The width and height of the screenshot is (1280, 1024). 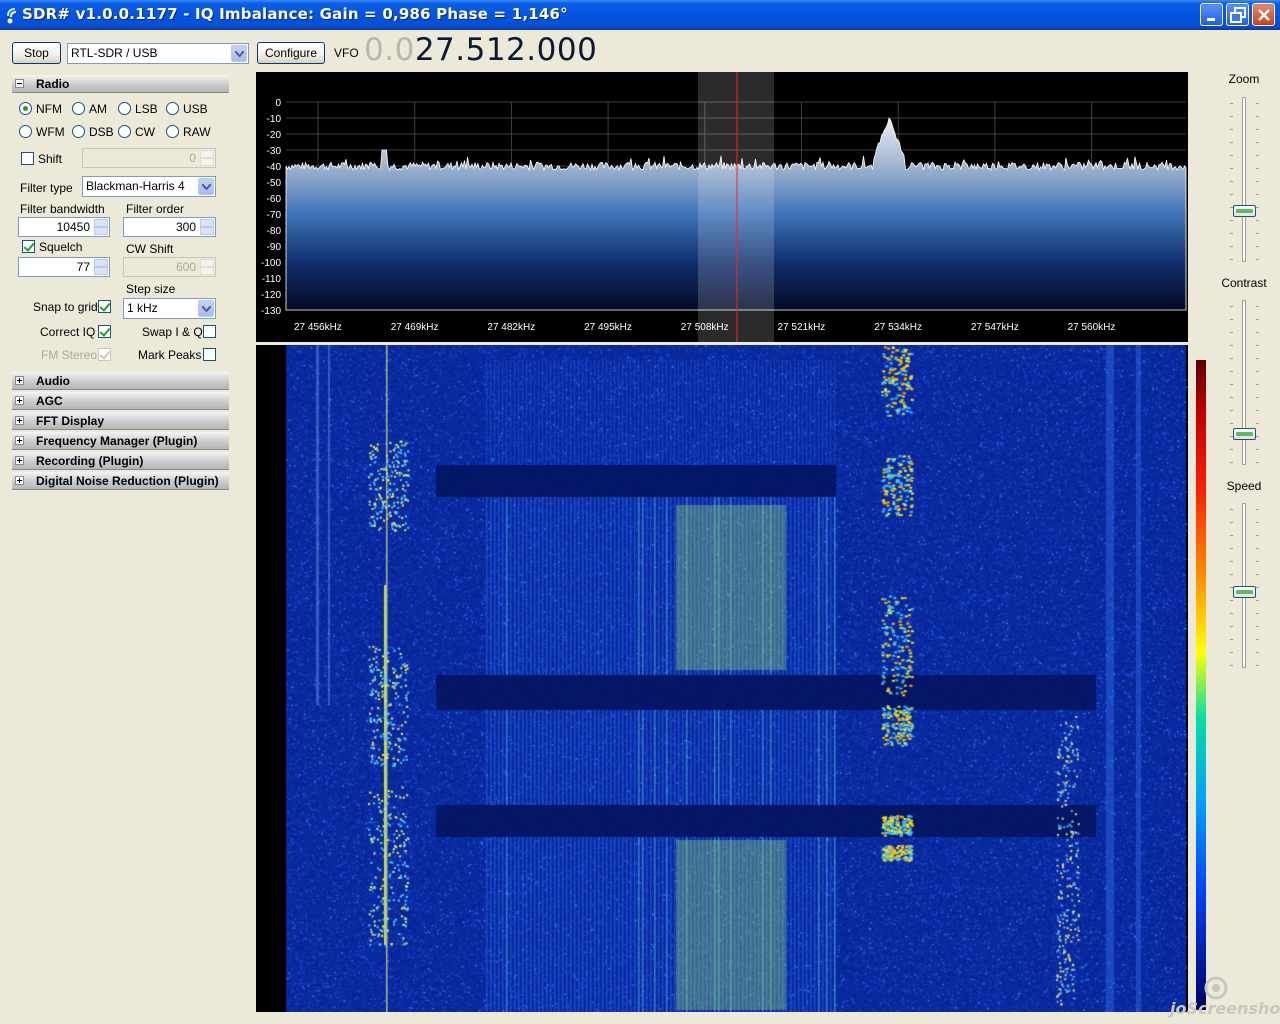 What do you see at coordinates (120, 441) in the screenshot?
I see `frequency-manager-section-header: Frequency Manager (Plugin)` at bounding box center [120, 441].